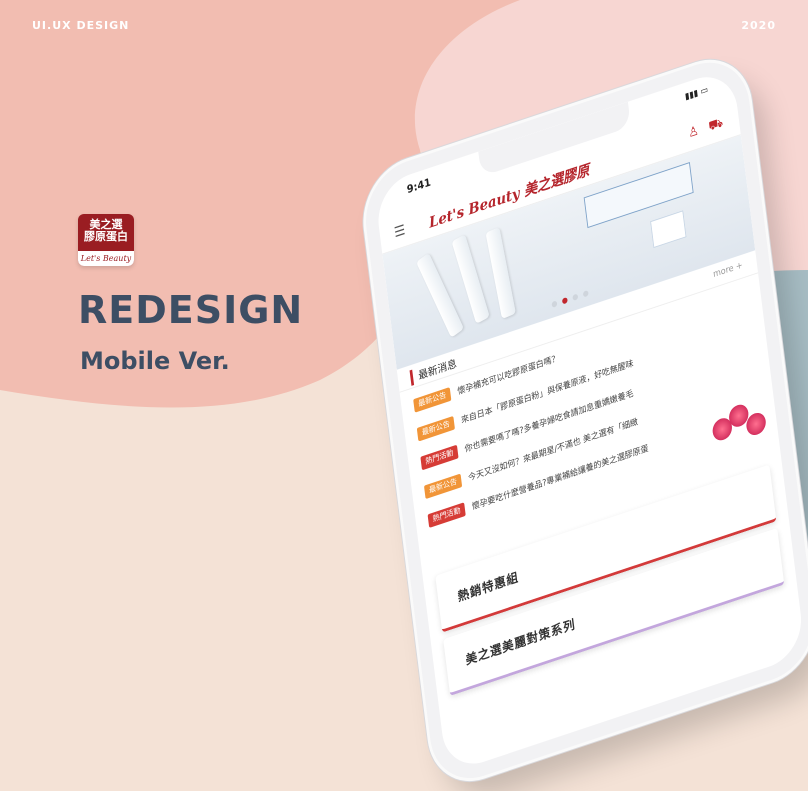 Image resolution: width=808 pixels, height=791 pixels. I want to click on app-logo: 美之選 膠原蛋白 Let's Beauty, so click(106, 240).